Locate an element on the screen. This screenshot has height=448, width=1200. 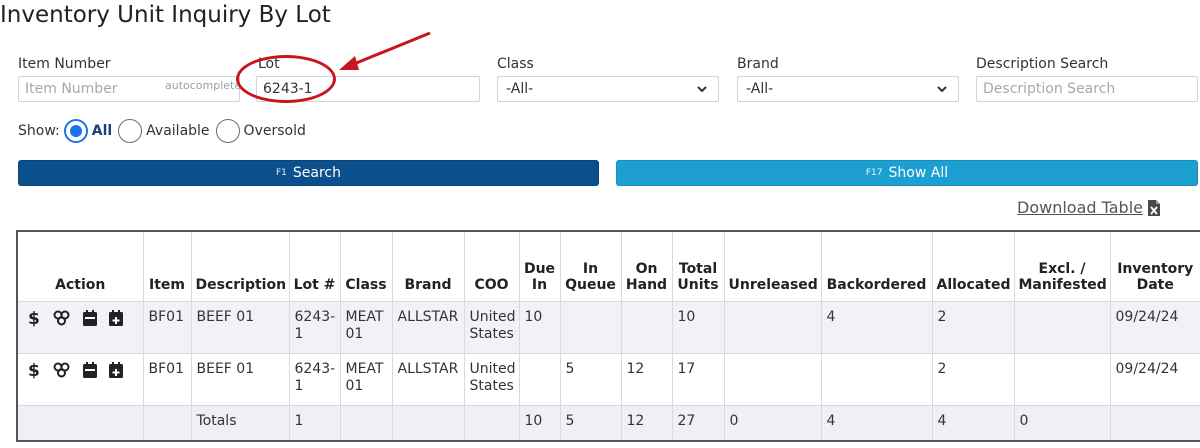
radio-oversold is located at coordinates (227, 131).